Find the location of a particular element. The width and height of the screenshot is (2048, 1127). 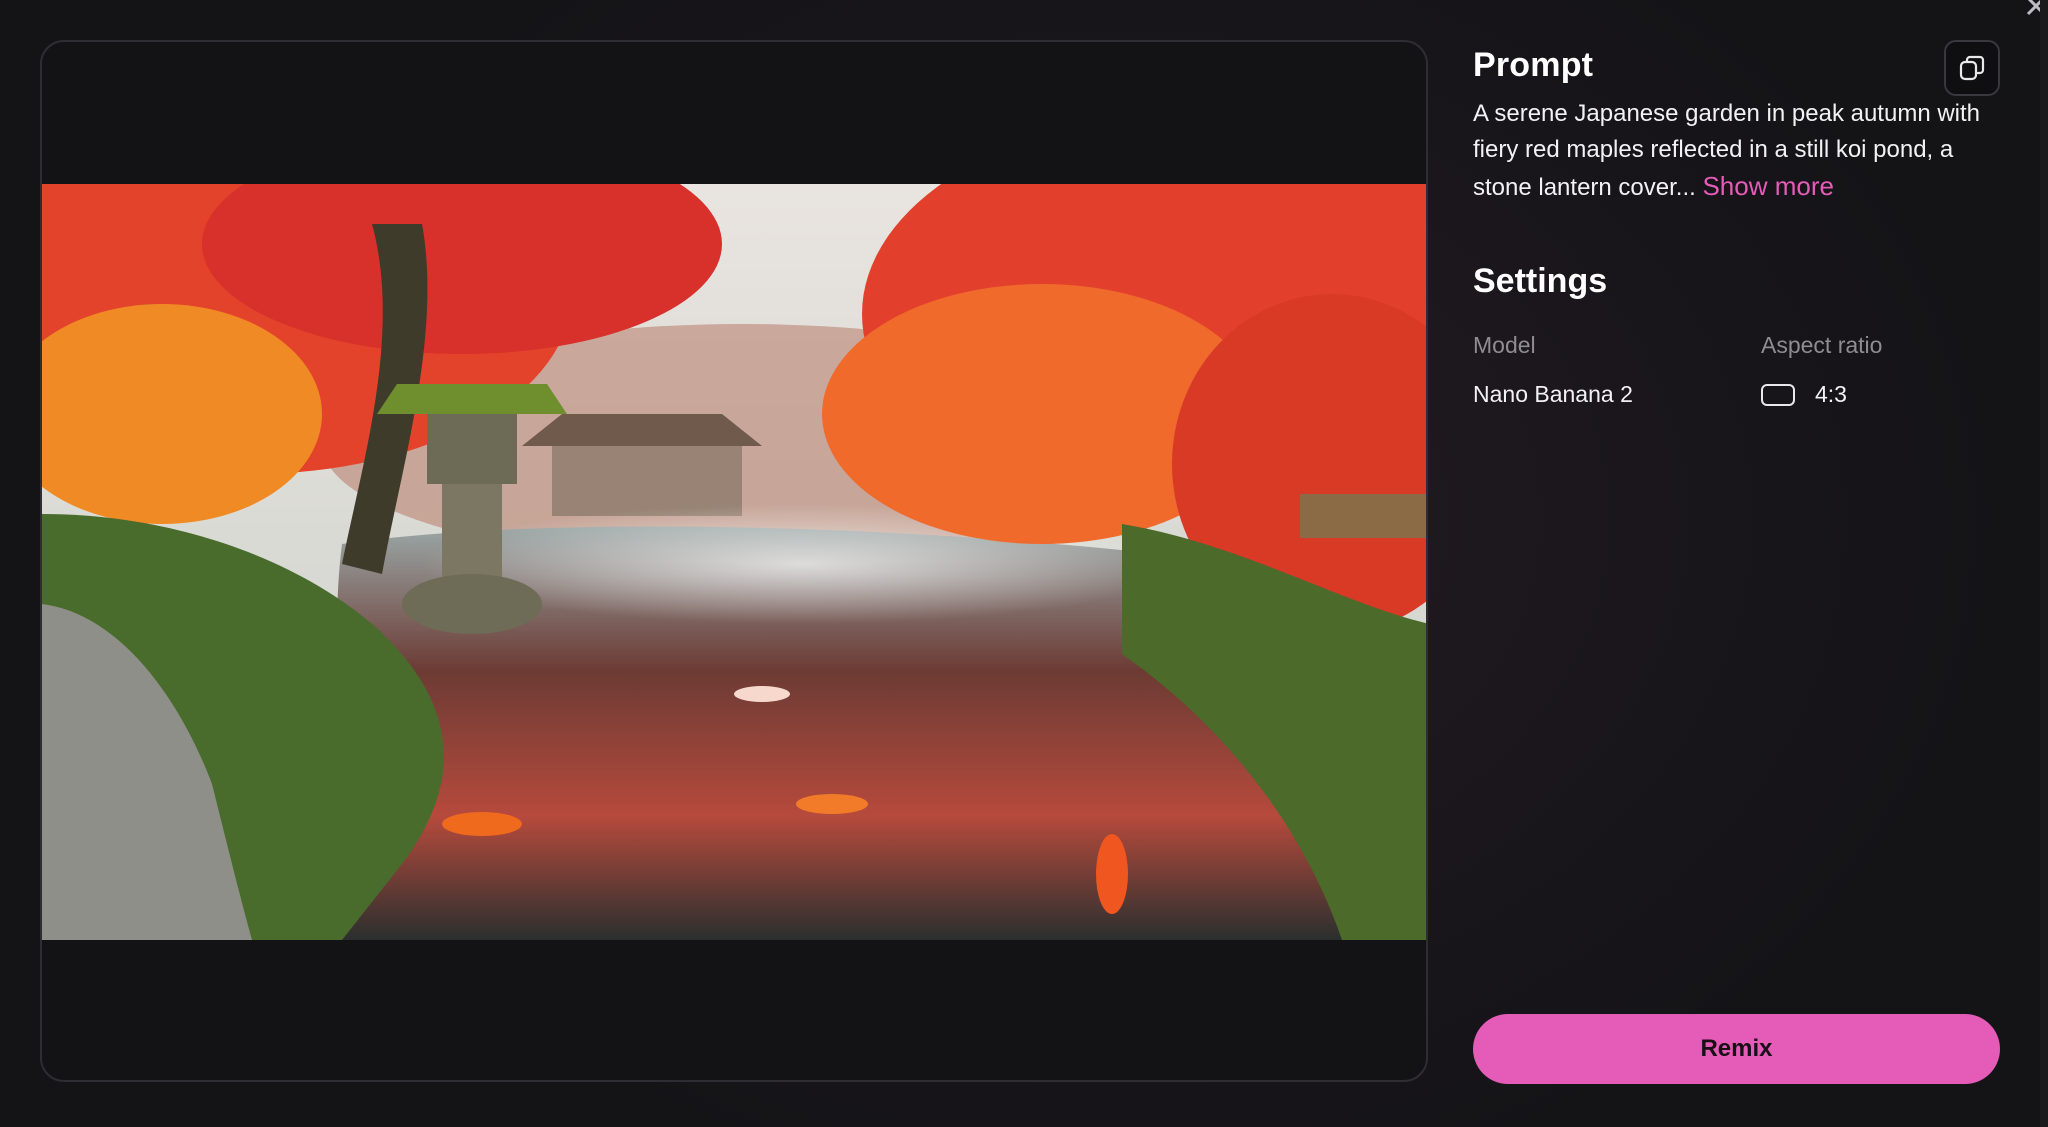

show-more-link: Show more is located at coordinates (1768, 186).